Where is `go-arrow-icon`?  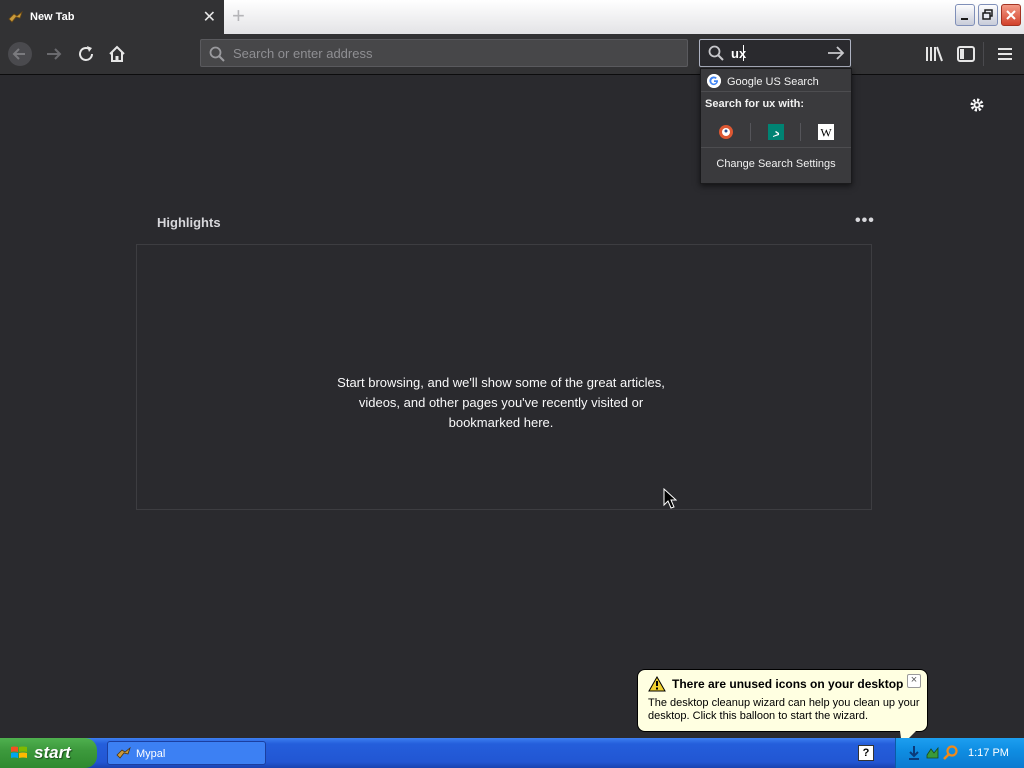 go-arrow-icon is located at coordinates (836, 53).